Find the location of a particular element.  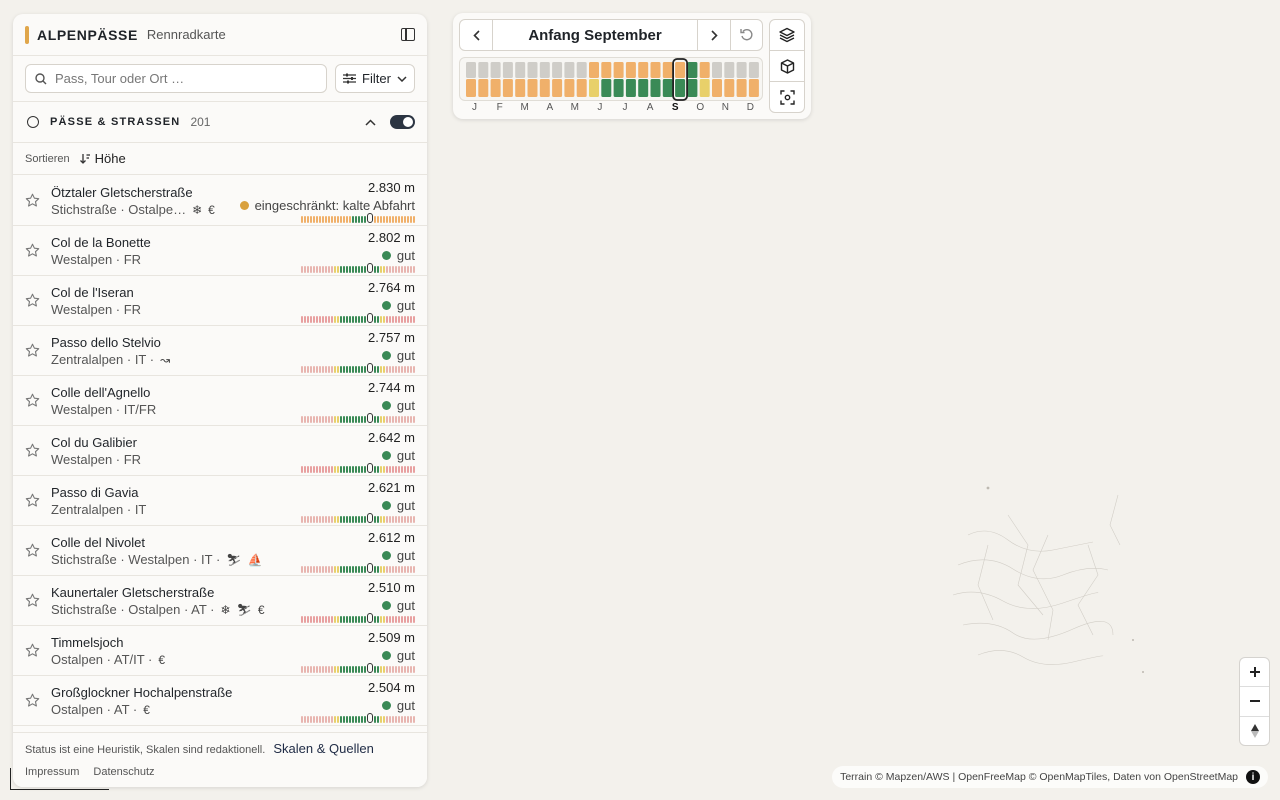

season-bars is located at coordinates (611, 79).